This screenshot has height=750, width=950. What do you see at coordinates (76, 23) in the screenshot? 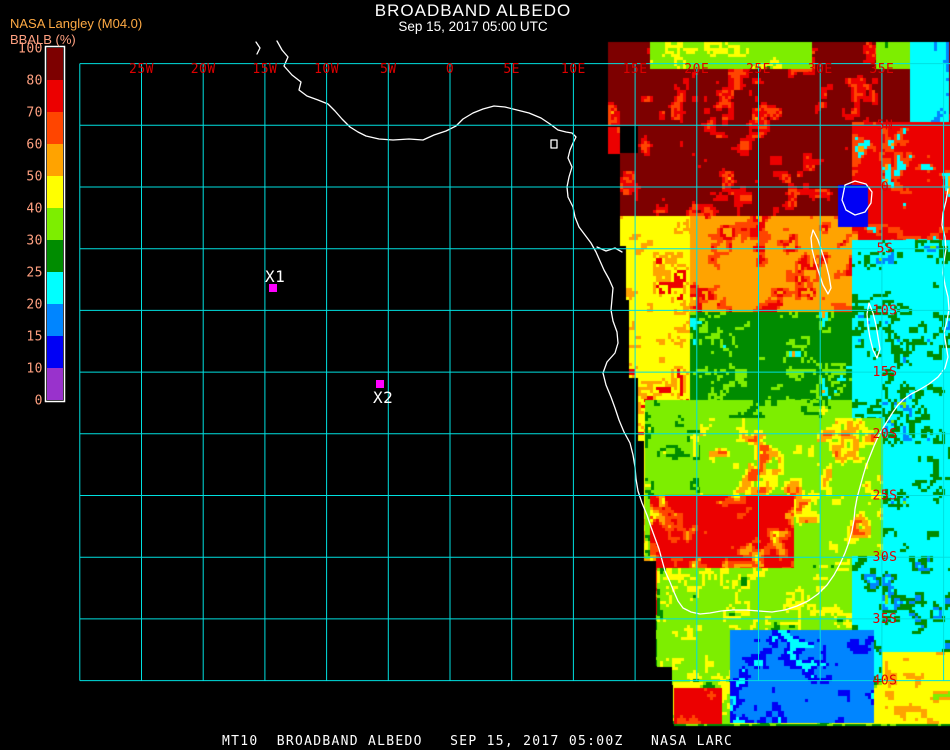
I see `source-label: NASA Langley (M04.0)` at bounding box center [76, 23].